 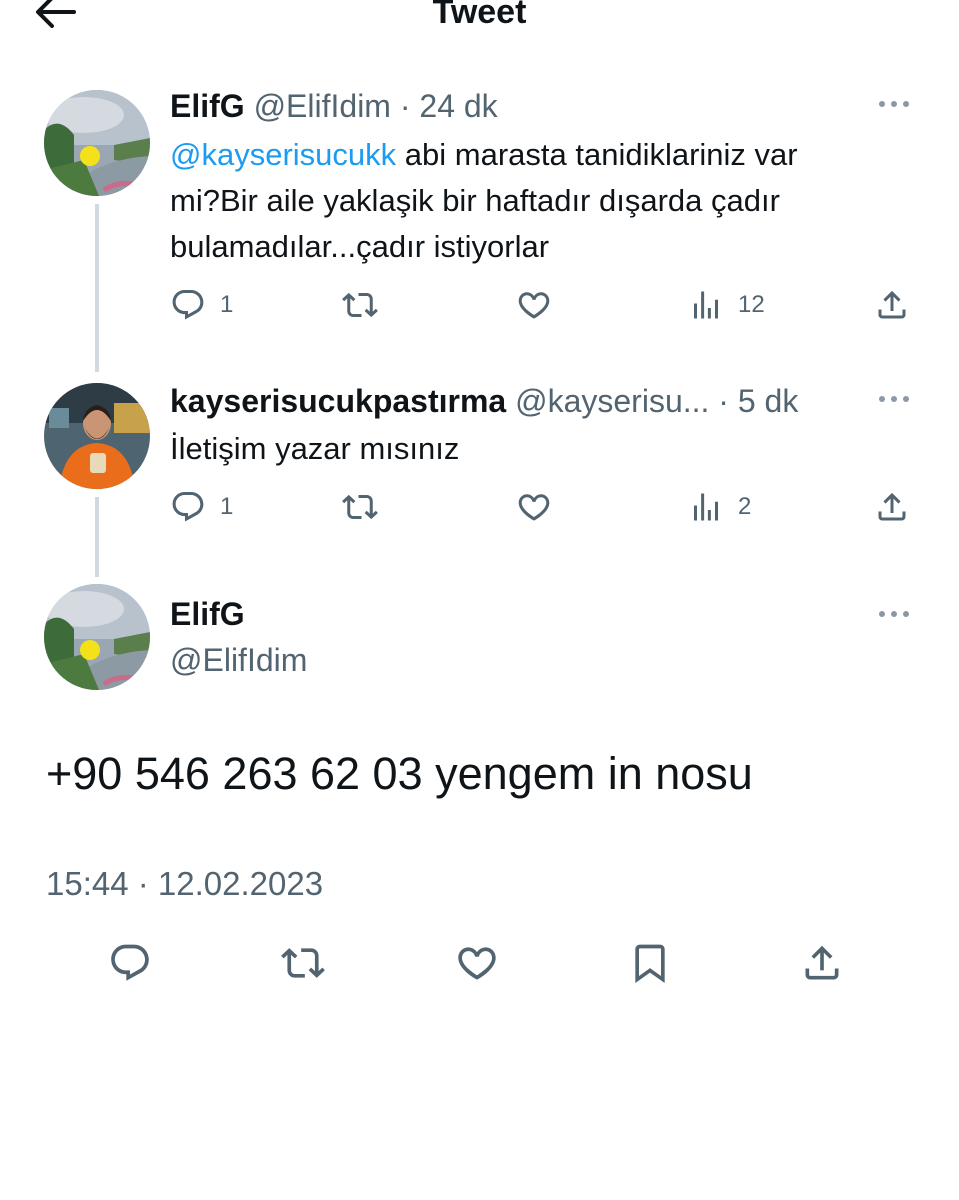 What do you see at coordinates (758, 401) in the screenshot?
I see `tweet-time: · 5 dk` at bounding box center [758, 401].